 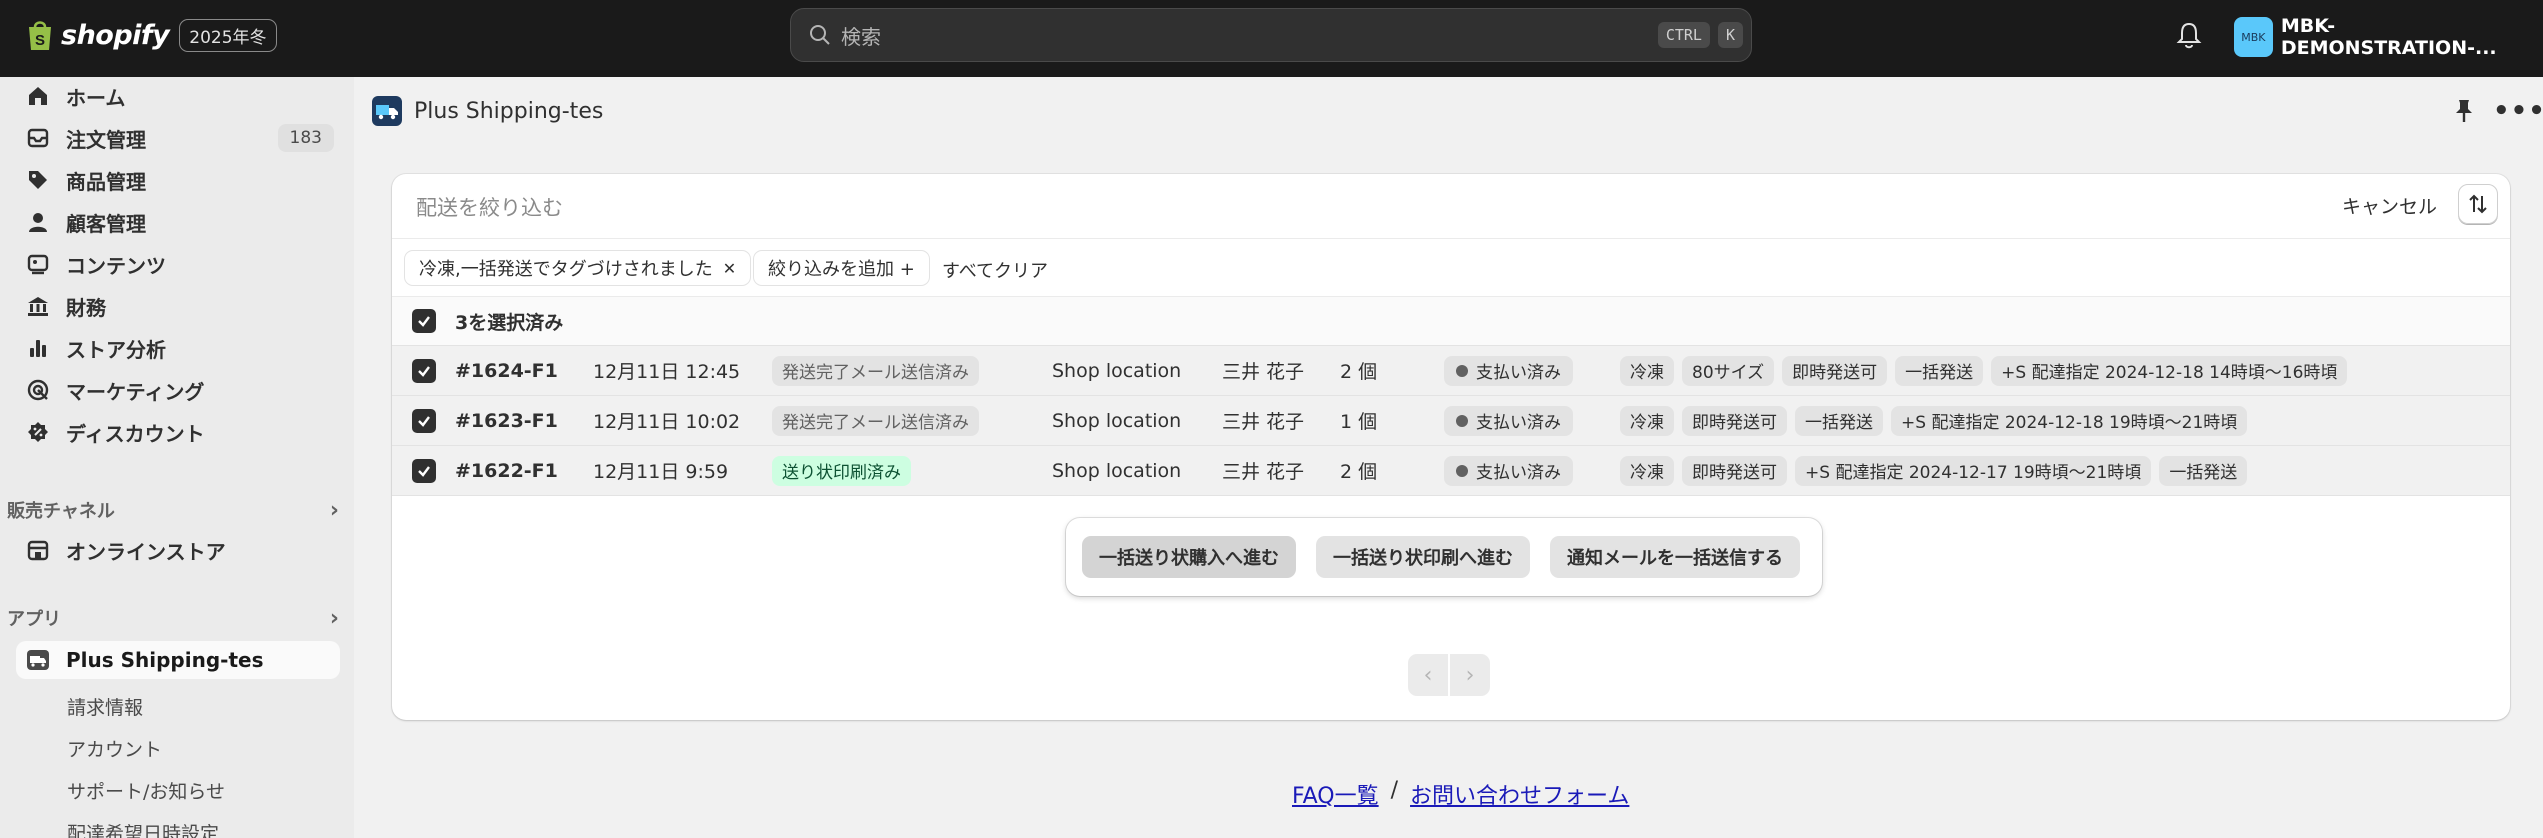 I want to click on orders-icon, so click(x=38, y=138).